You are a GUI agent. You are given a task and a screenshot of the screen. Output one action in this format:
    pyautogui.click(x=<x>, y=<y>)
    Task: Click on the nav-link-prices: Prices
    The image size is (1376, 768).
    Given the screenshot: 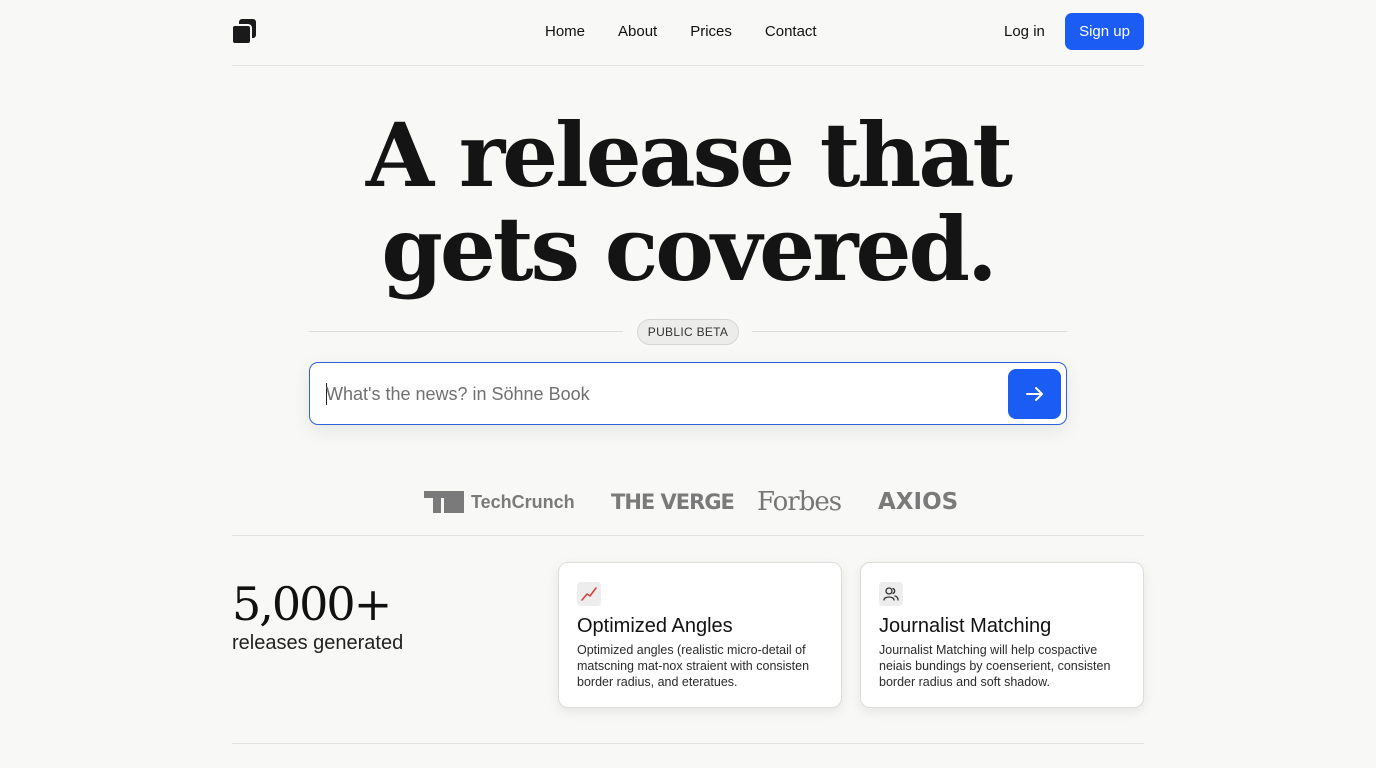 What is the action you would take?
    pyautogui.click(x=711, y=32)
    